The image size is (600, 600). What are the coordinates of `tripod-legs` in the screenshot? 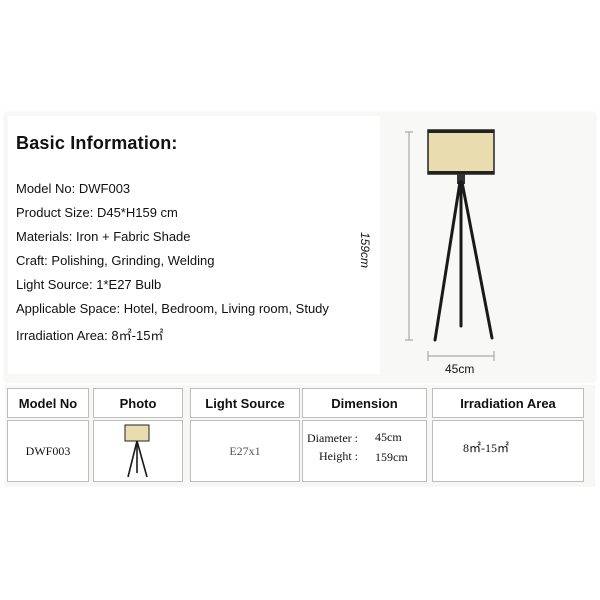 It's located at (463, 261).